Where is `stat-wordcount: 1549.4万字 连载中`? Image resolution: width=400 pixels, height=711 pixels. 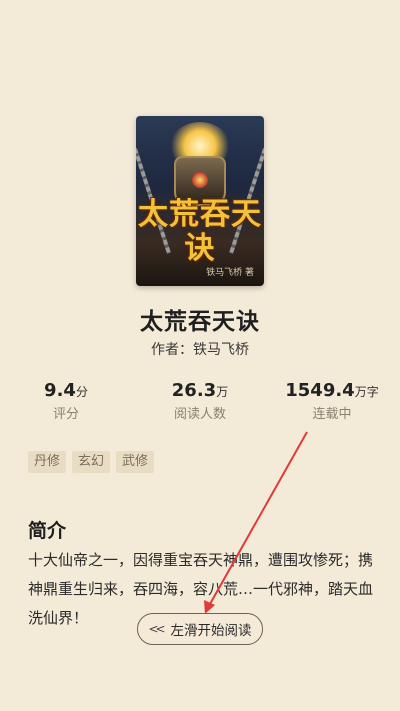 stat-wordcount: 1549.4万字 连载中 is located at coordinates (332, 401).